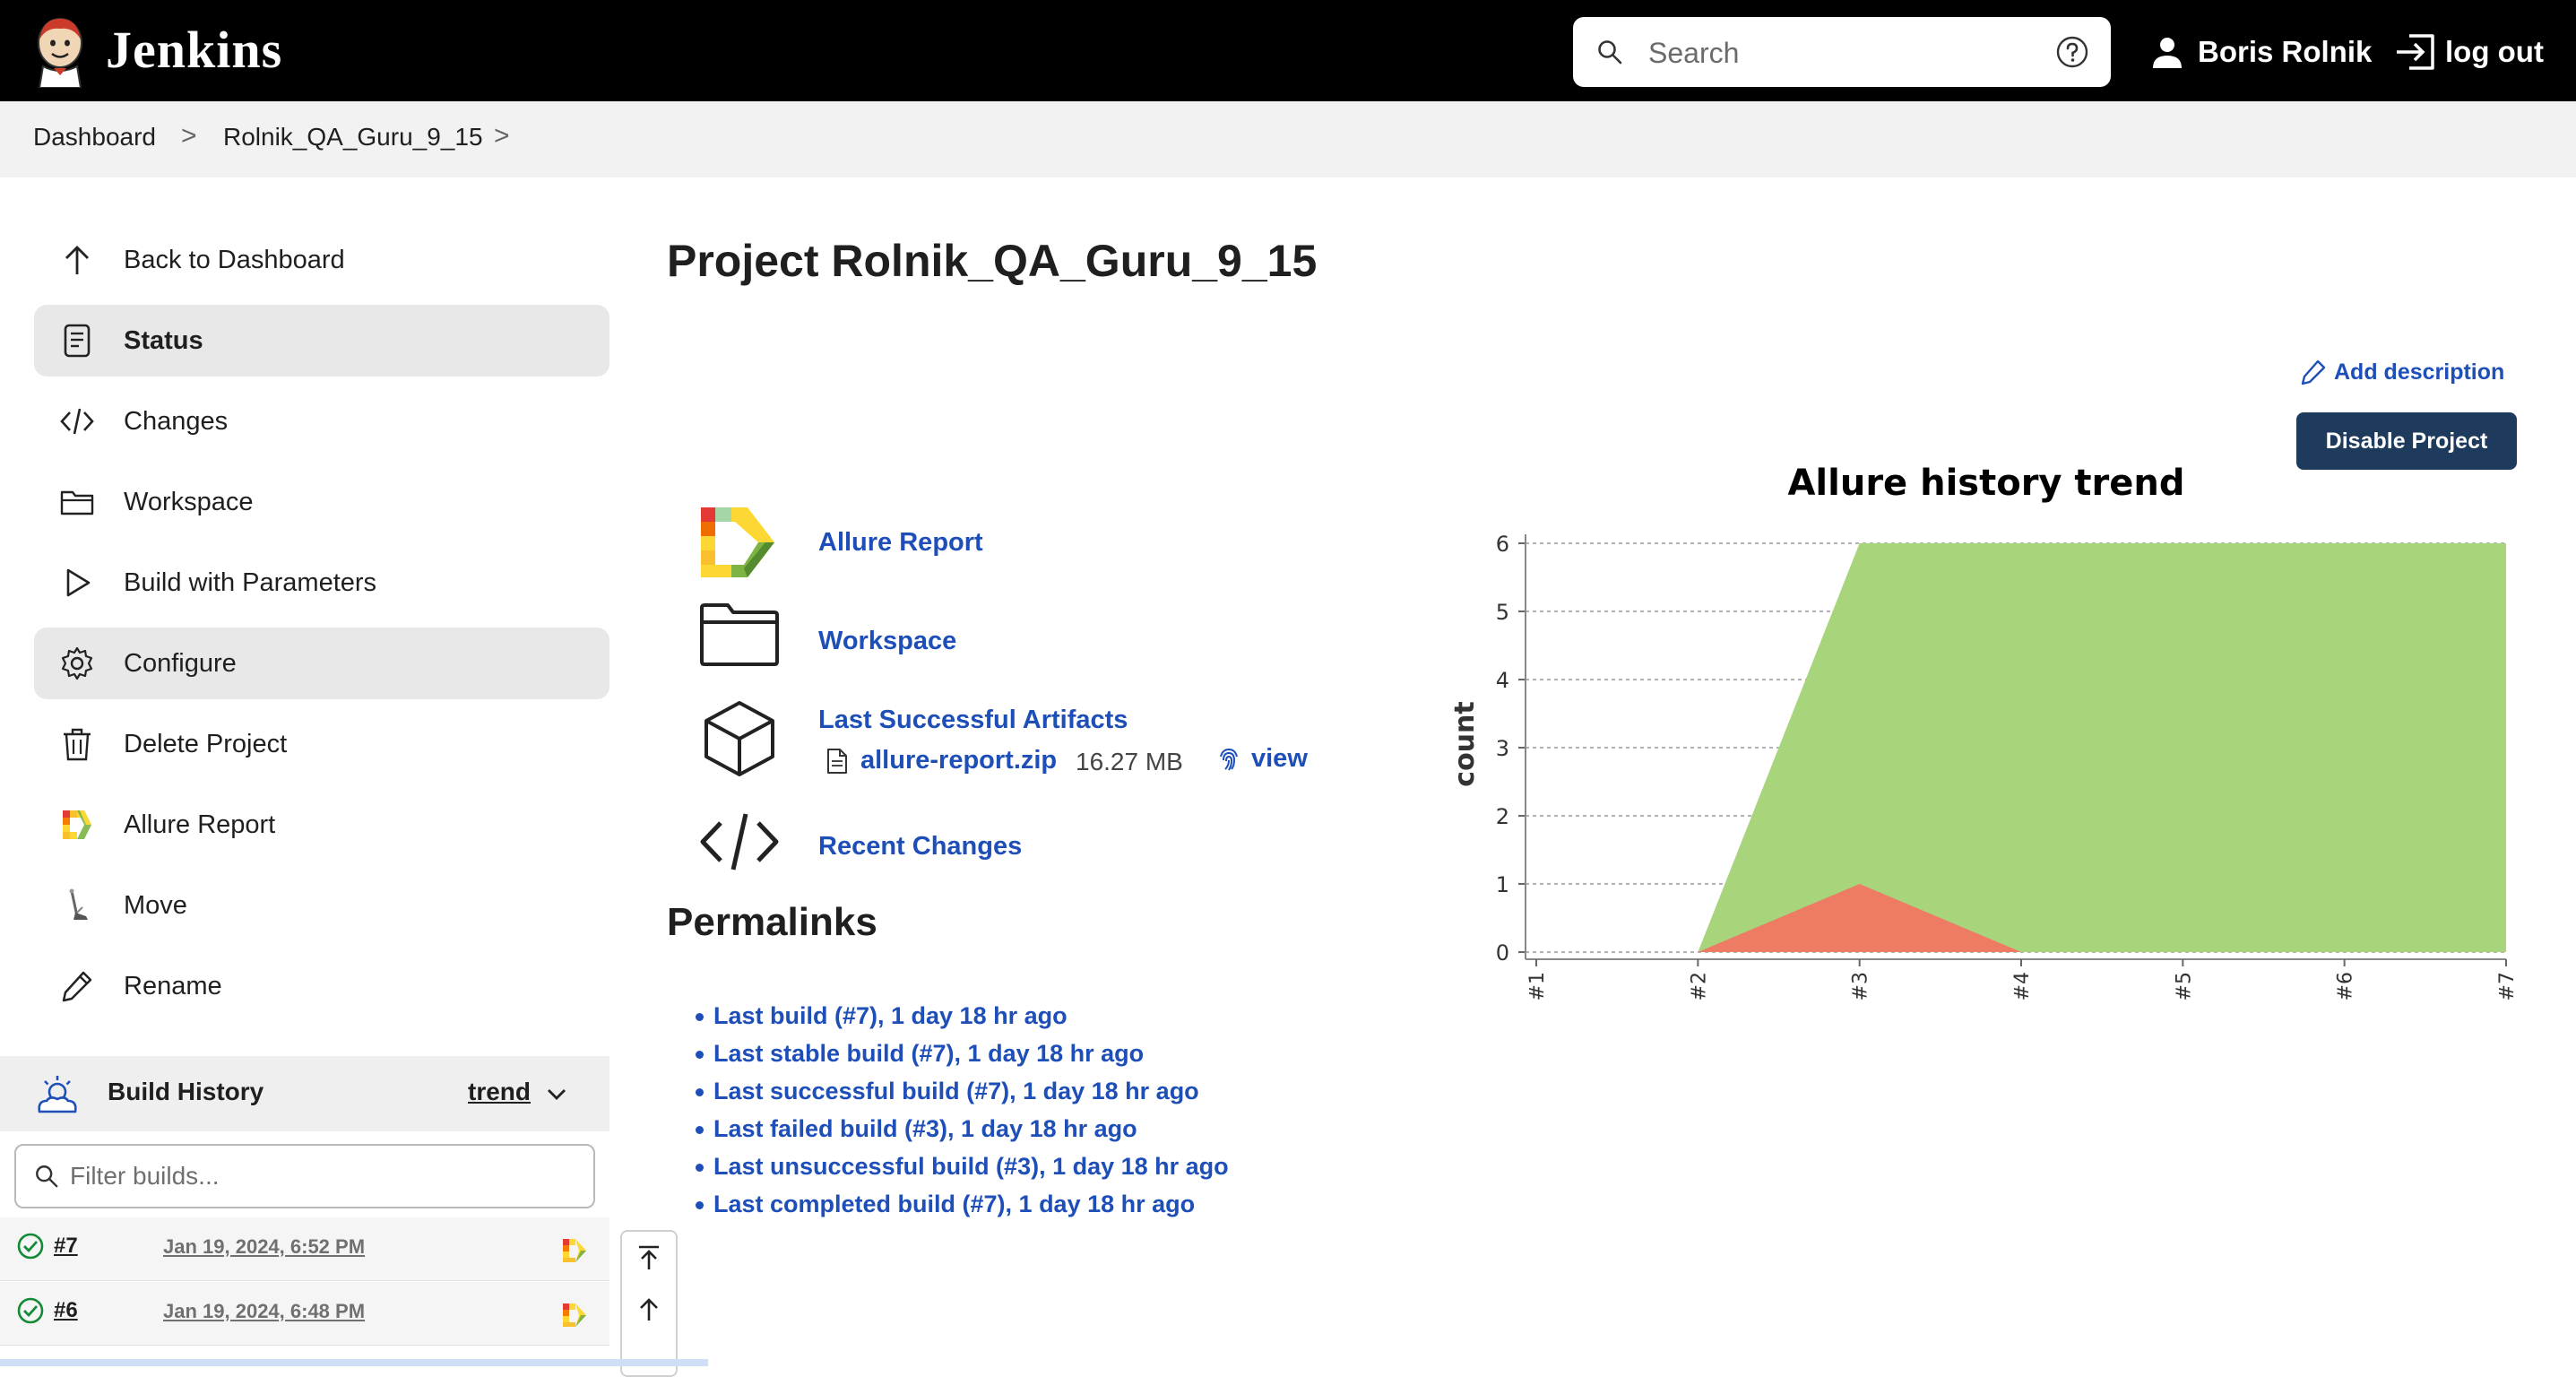  Describe the element at coordinates (354, 1363) in the screenshot. I see `horizontal-scrollbar` at that location.